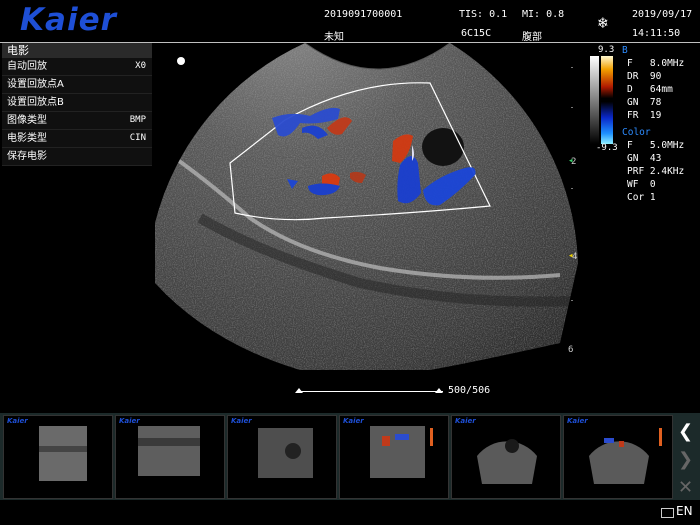 The width and height of the screenshot is (700, 525). What do you see at coordinates (77, 50) in the screenshot?
I see `menu-title: 电影` at bounding box center [77, 50].